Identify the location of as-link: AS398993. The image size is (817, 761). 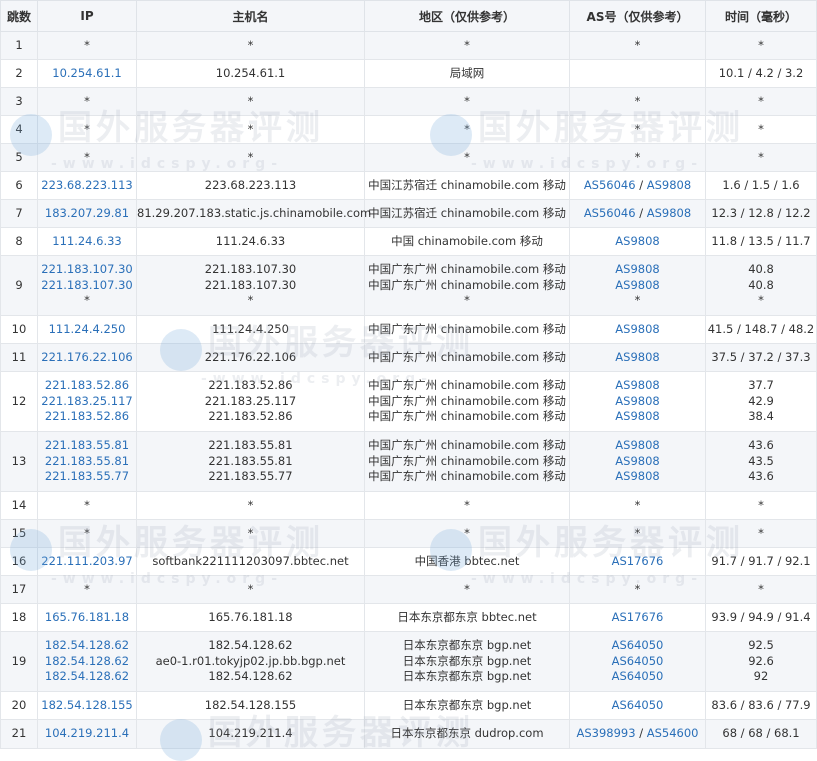
(605, 733).